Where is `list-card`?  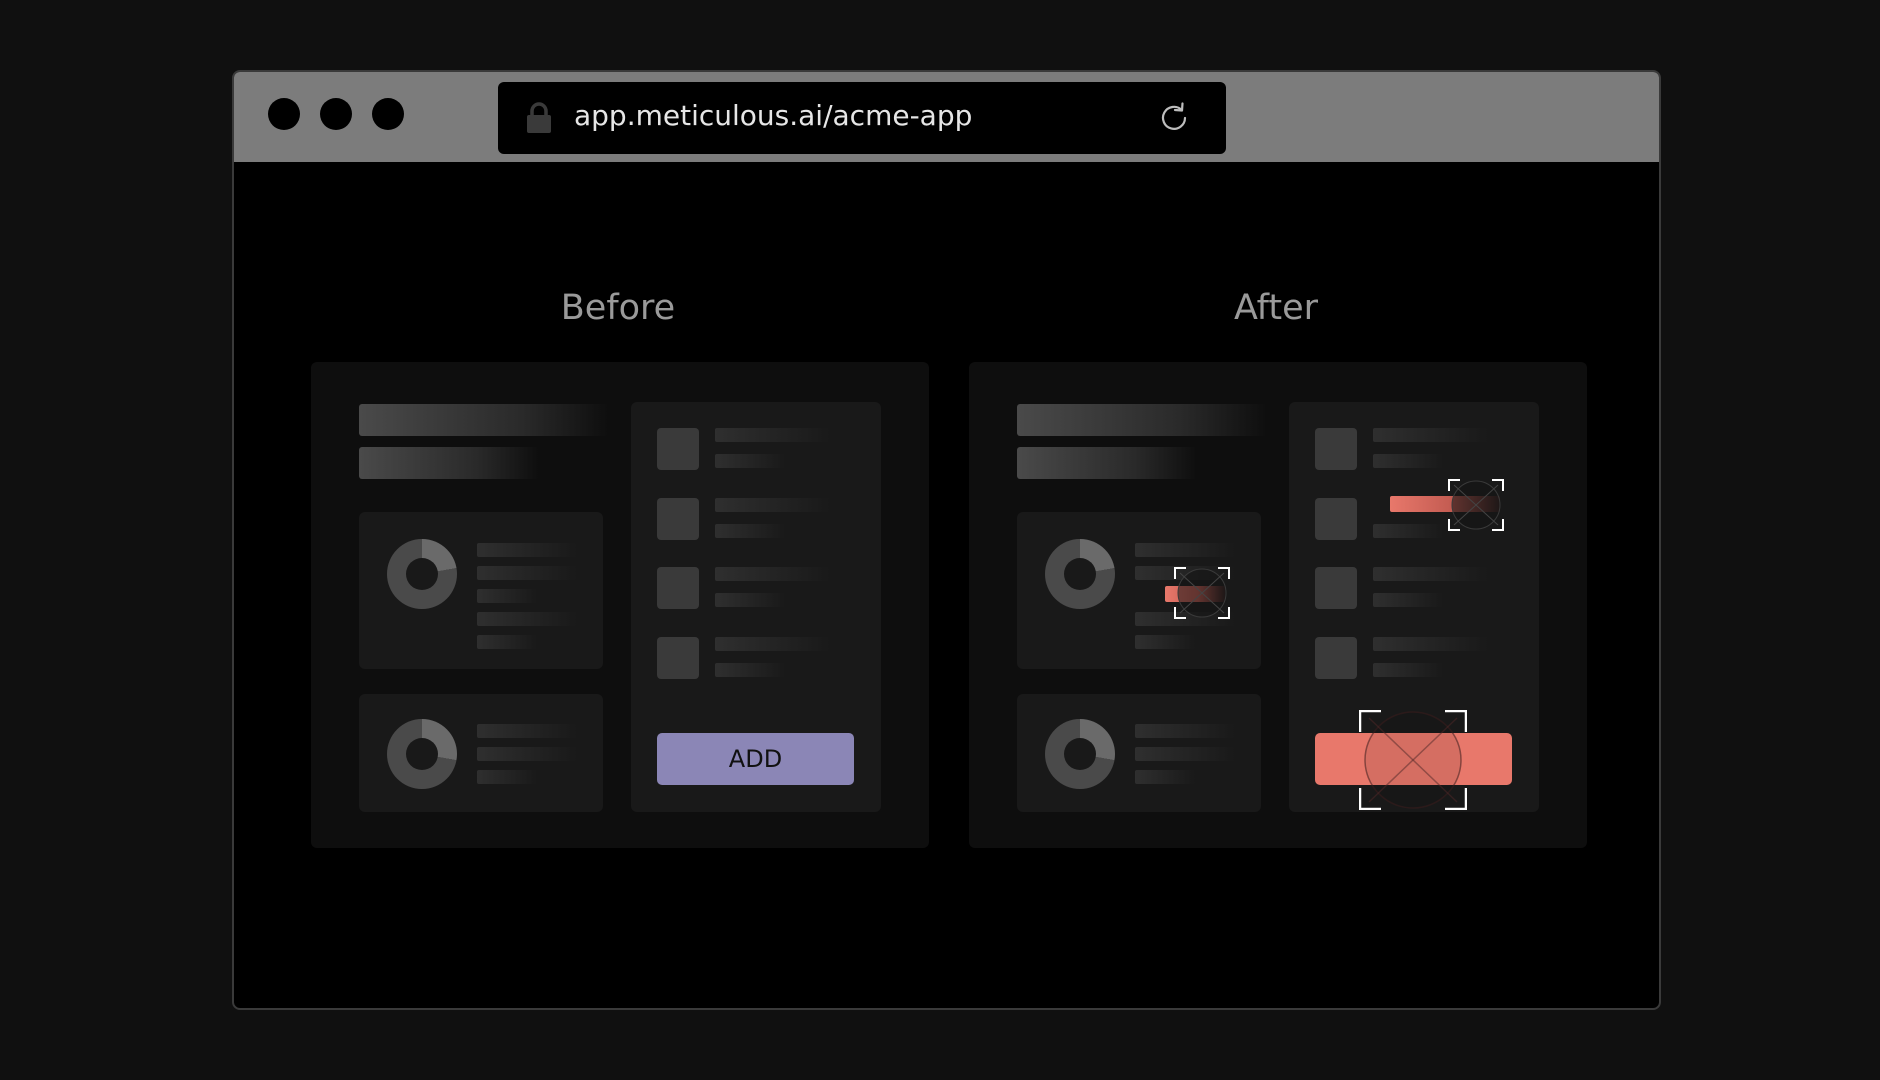 list-card is located at coordinates (1414, 607).